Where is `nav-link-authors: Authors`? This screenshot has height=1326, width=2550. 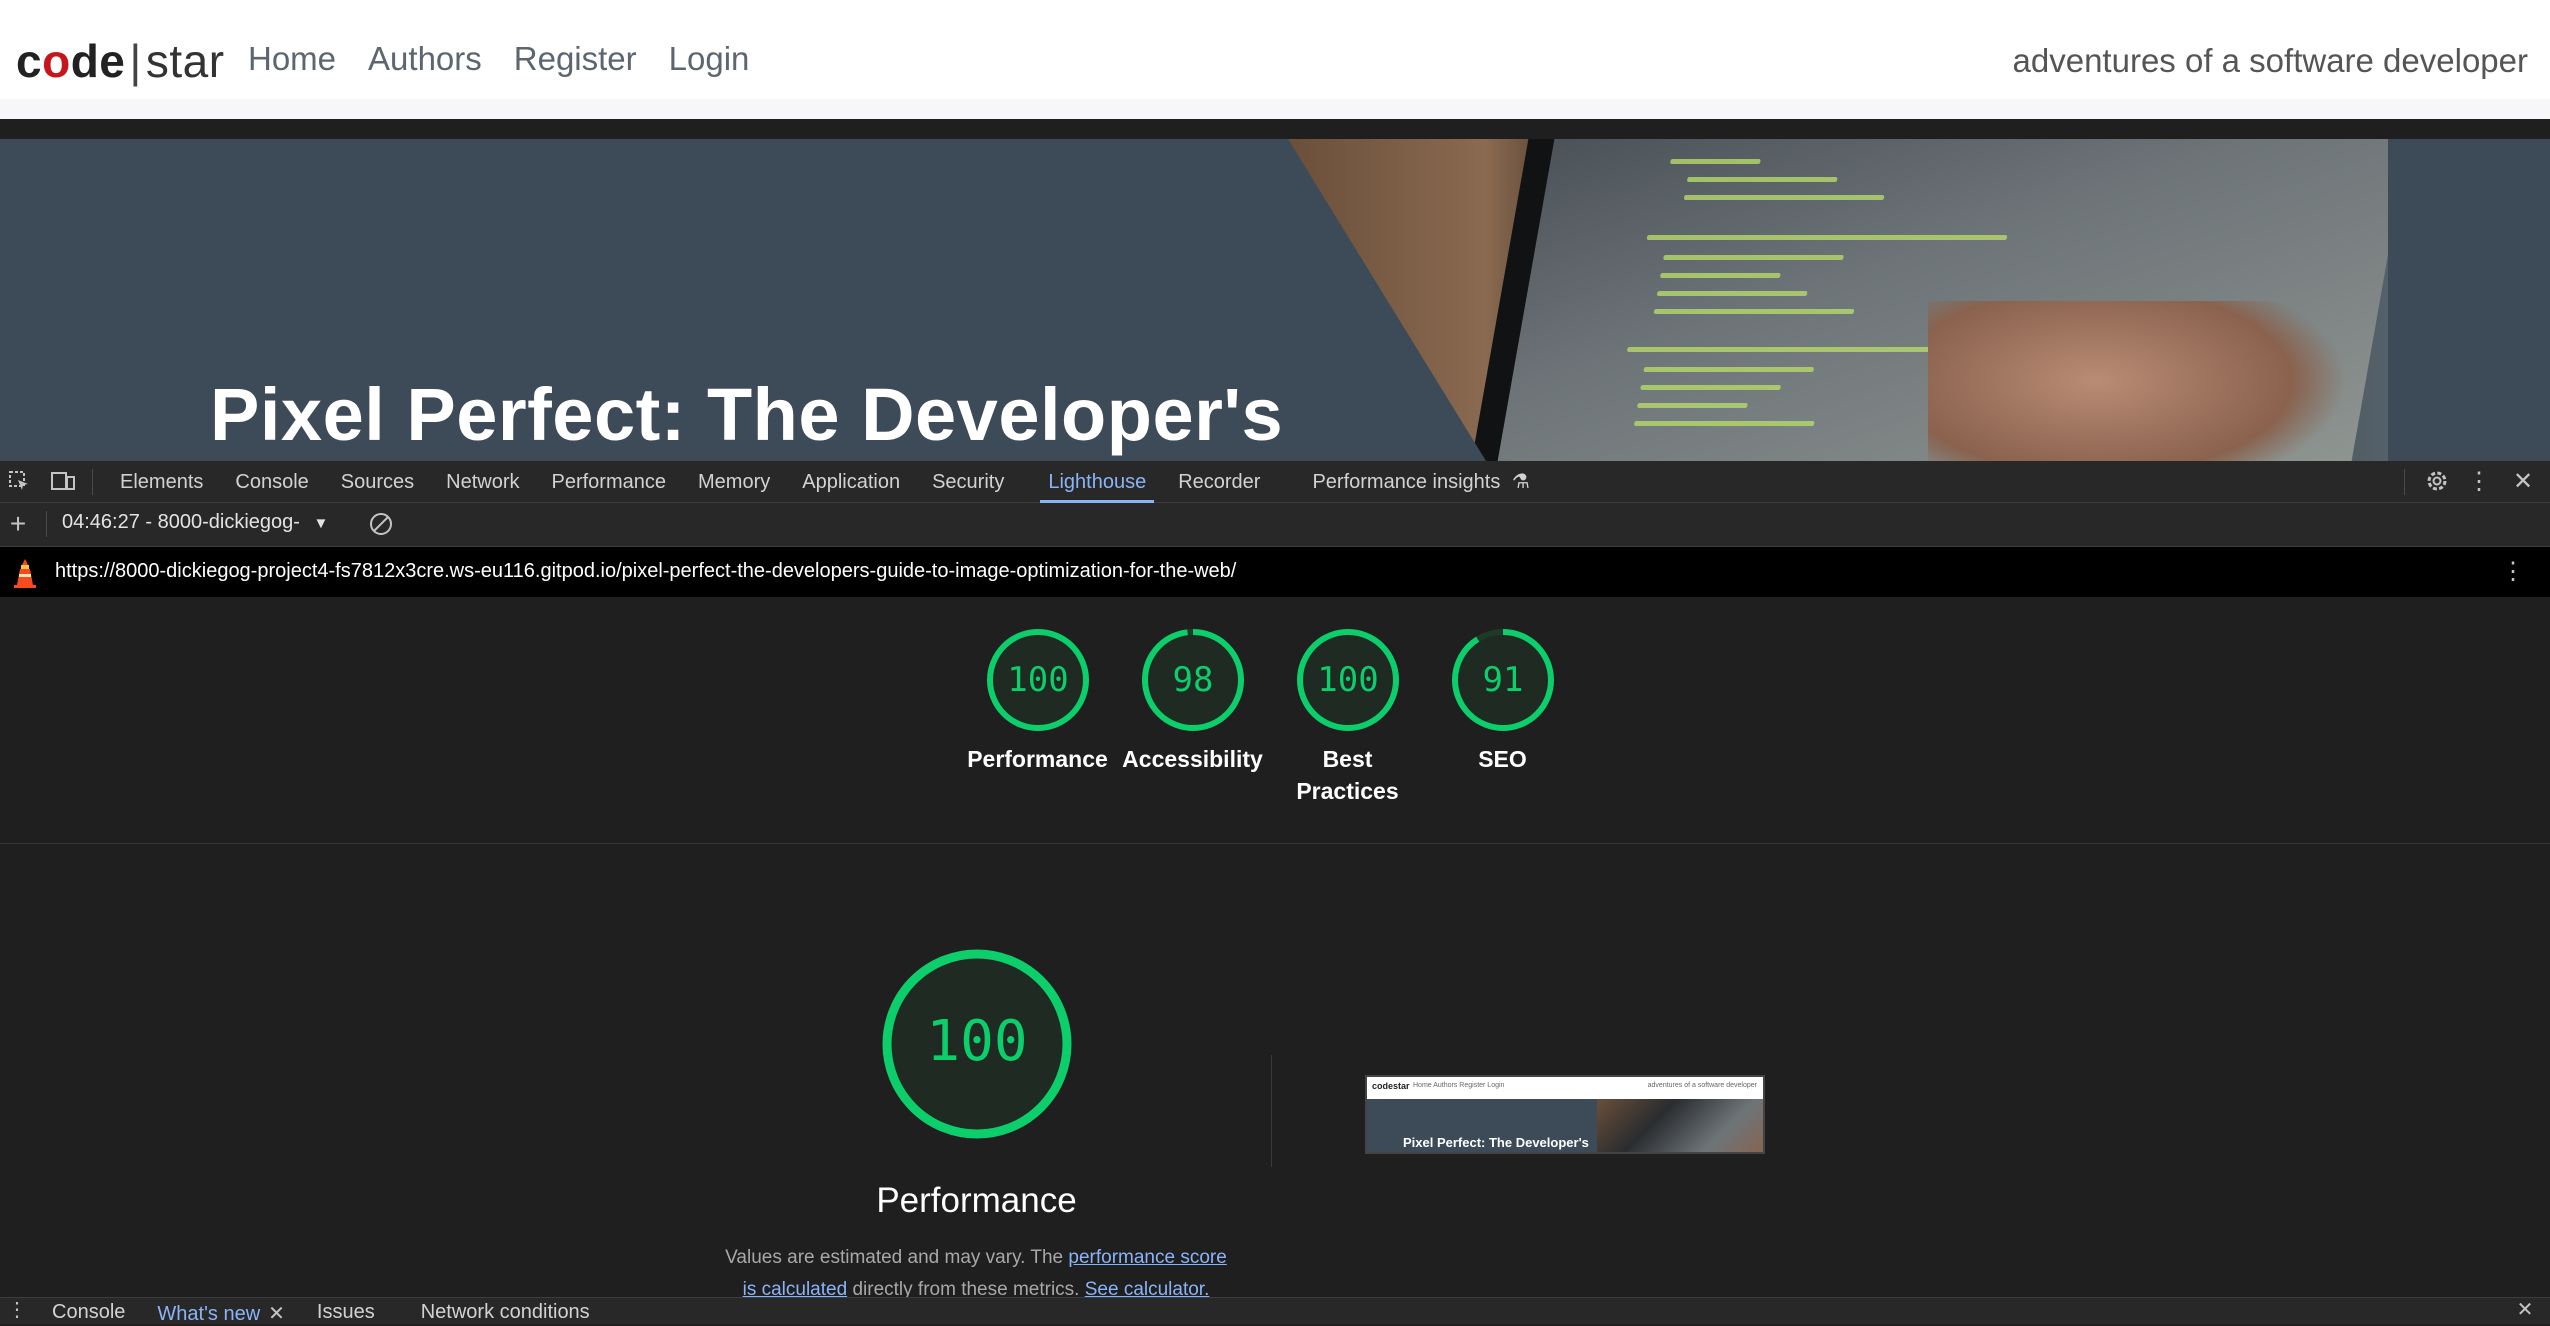
nav-link-authors: Authors is located at coordinates (425, 59).